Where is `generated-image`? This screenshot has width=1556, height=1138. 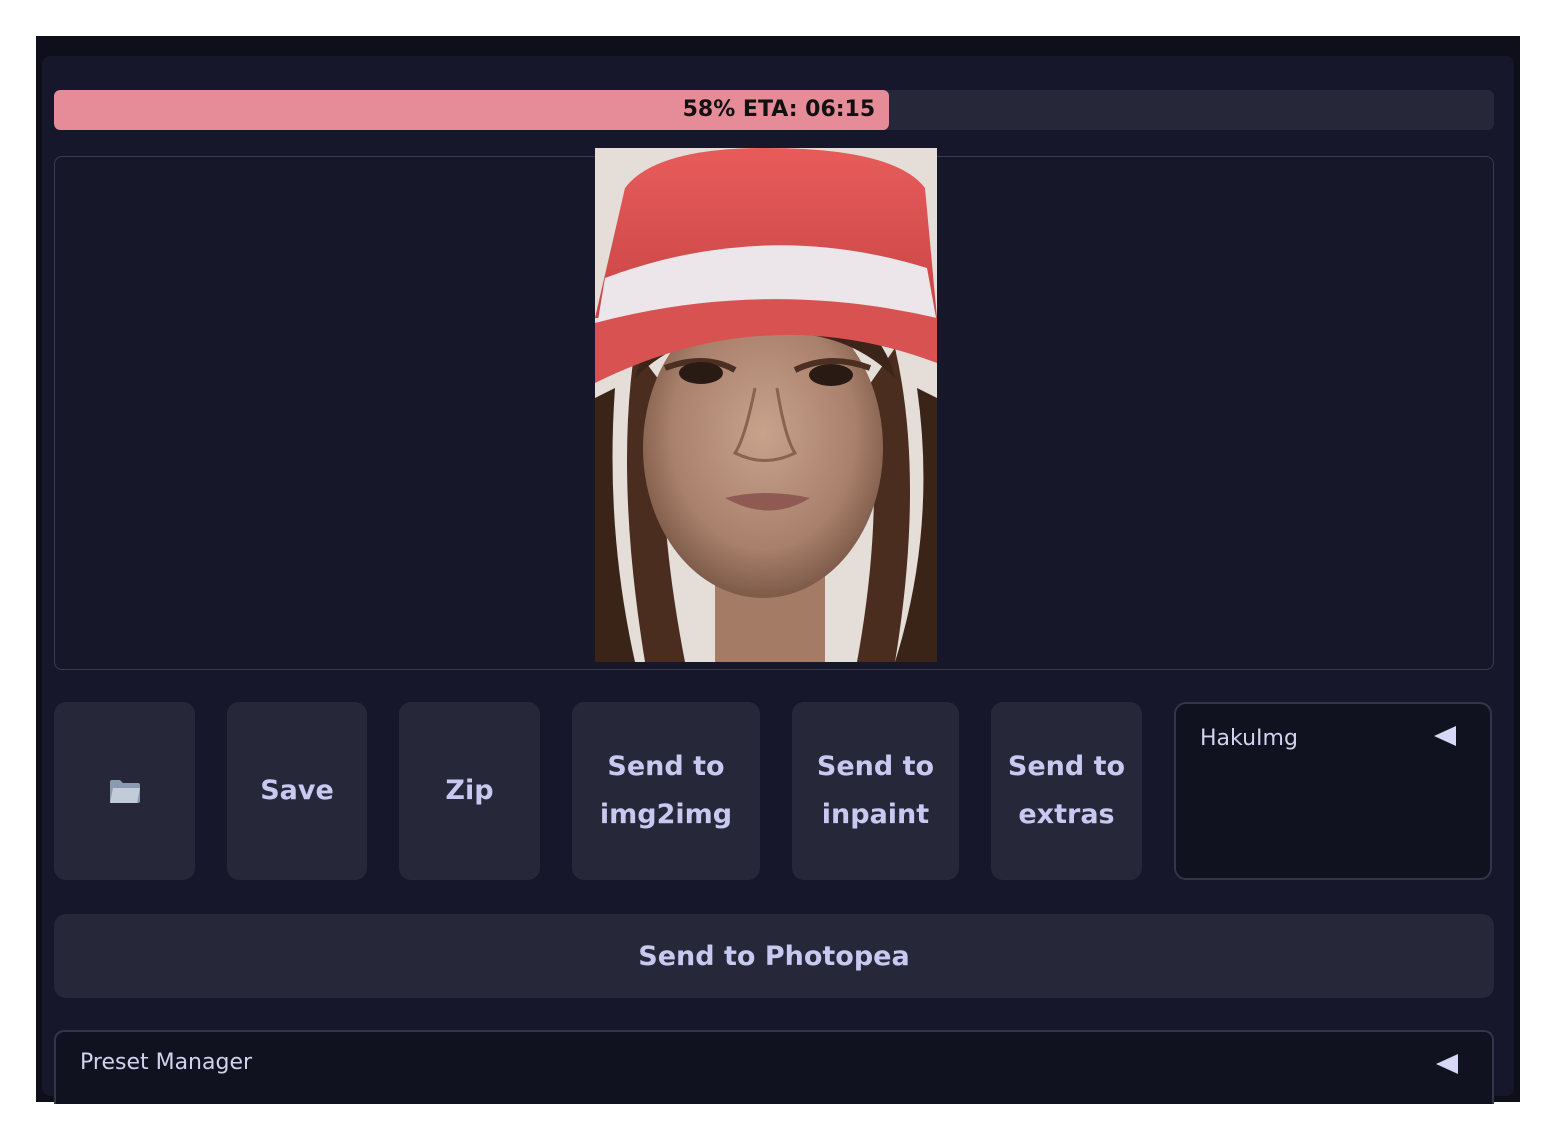
generated-image is located at coordinates (766, 405).